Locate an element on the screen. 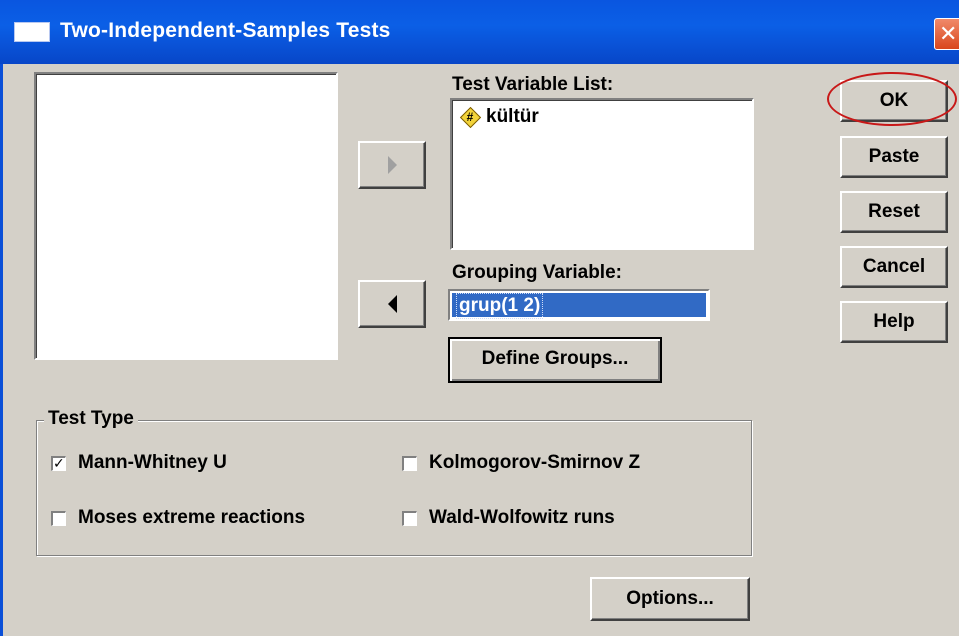 The height and width of the screenshot is (636, 959). dialog-title: Two-Independent-Samples Tests is located at coordinates (225, 30).